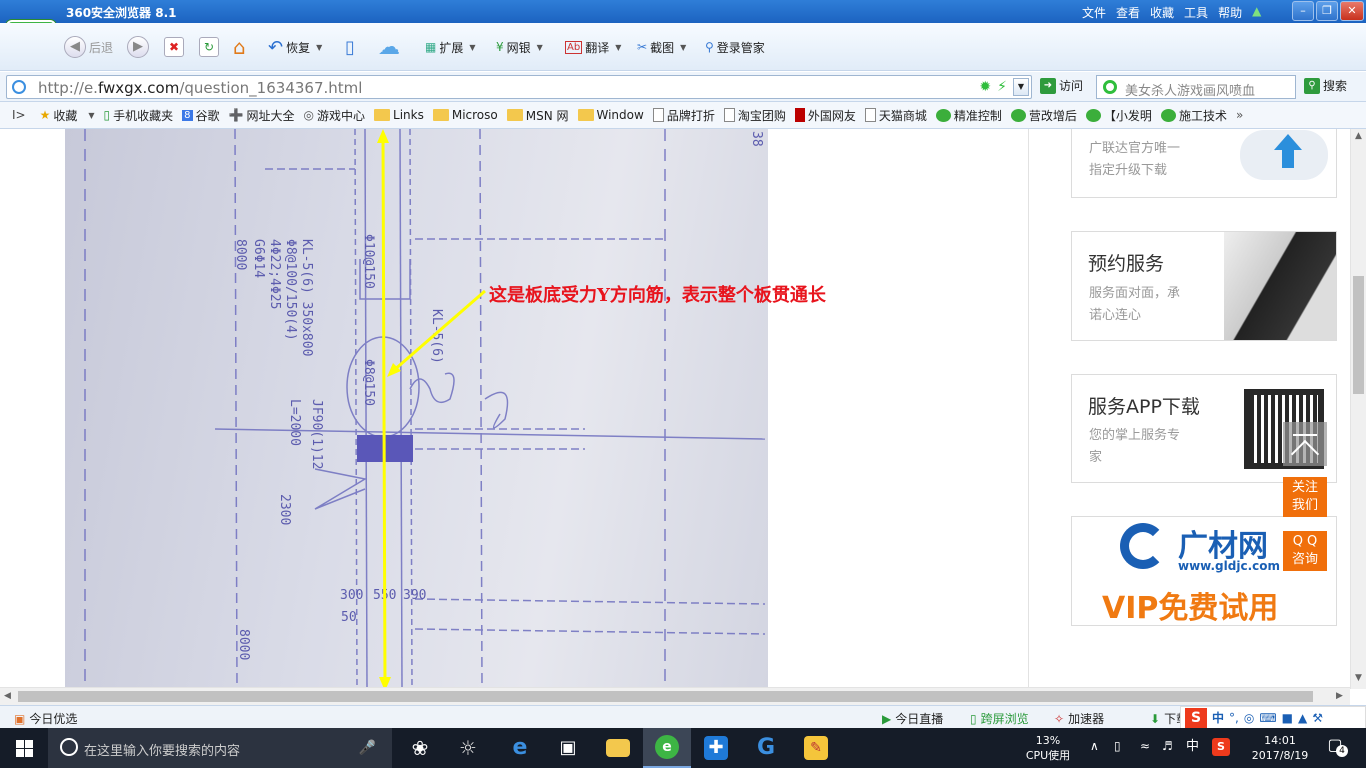 The height and width of the screenshot is (768, 1366). What do you see at coordinates (450, 47) in the screenshot?
I see `extend-button: ▦ 扩展 ▼` at bounding box center [450, 47].